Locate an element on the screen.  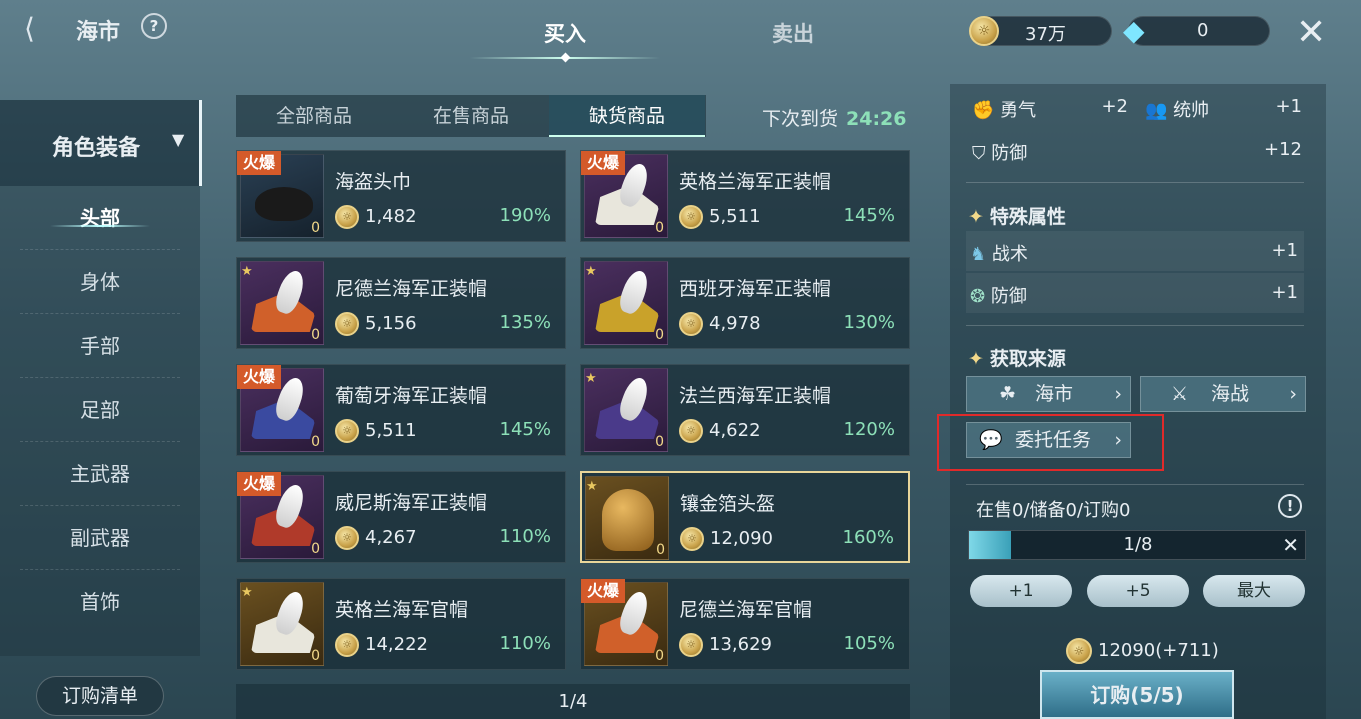
gem-amount: 0 is located at coordinates (1203, 30).